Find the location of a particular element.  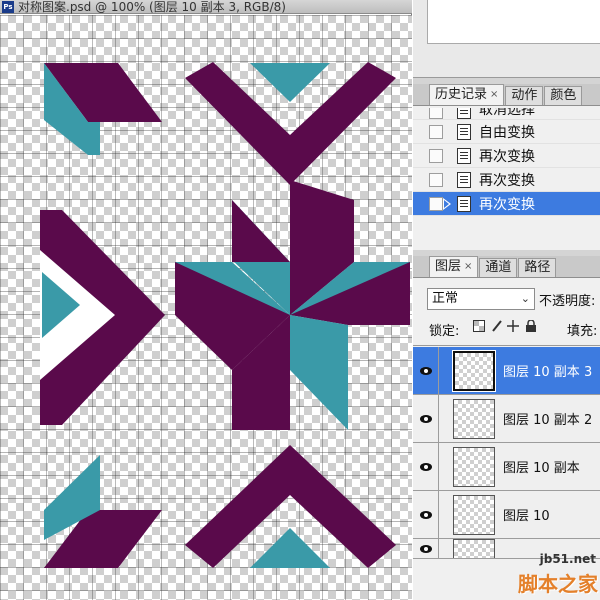

tab-layers: 图层 × is located at coordinates (454, 266).